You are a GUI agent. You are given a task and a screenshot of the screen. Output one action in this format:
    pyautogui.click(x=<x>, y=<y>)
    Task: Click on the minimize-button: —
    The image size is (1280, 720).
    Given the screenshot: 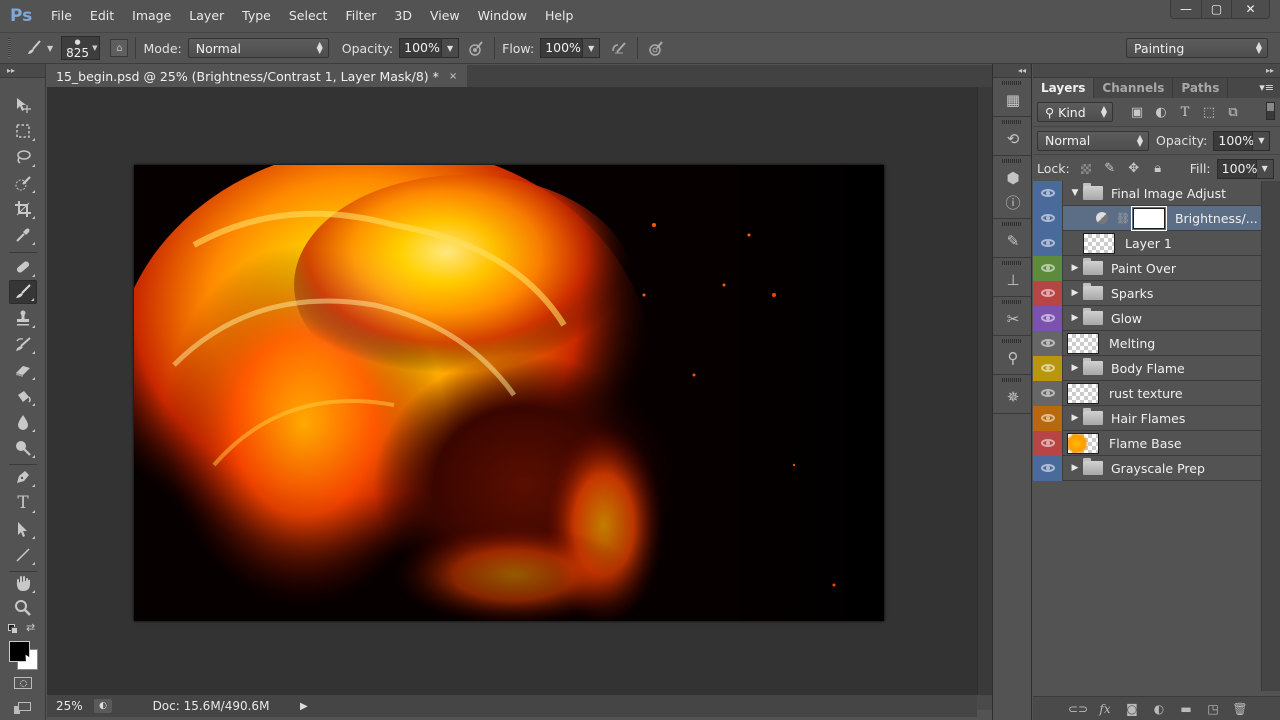 What is the action you would take?
    pyautogui.click(x=1186, y=9)
    